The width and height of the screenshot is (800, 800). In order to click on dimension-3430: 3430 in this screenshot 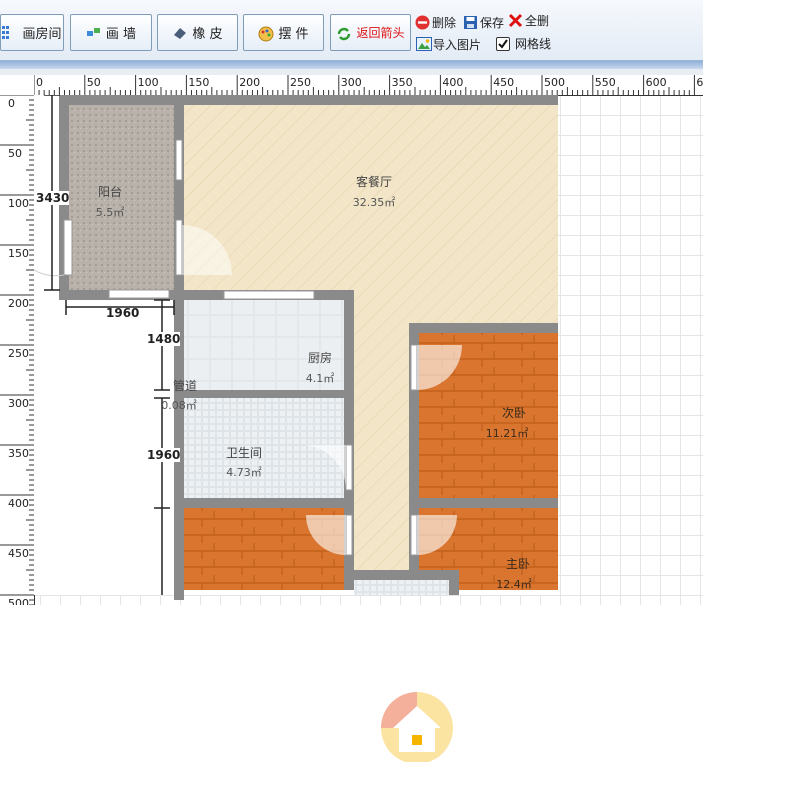, I will do `click(53, 198)`.